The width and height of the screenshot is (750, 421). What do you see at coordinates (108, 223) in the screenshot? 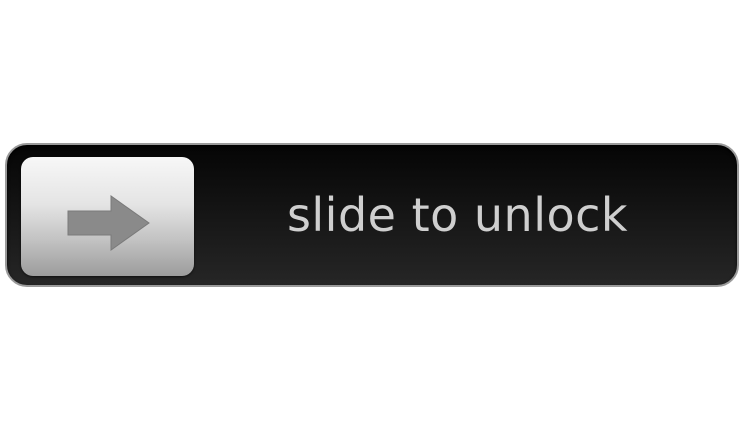
I see `arrow-right-icon` at bounding box center [108, 223].